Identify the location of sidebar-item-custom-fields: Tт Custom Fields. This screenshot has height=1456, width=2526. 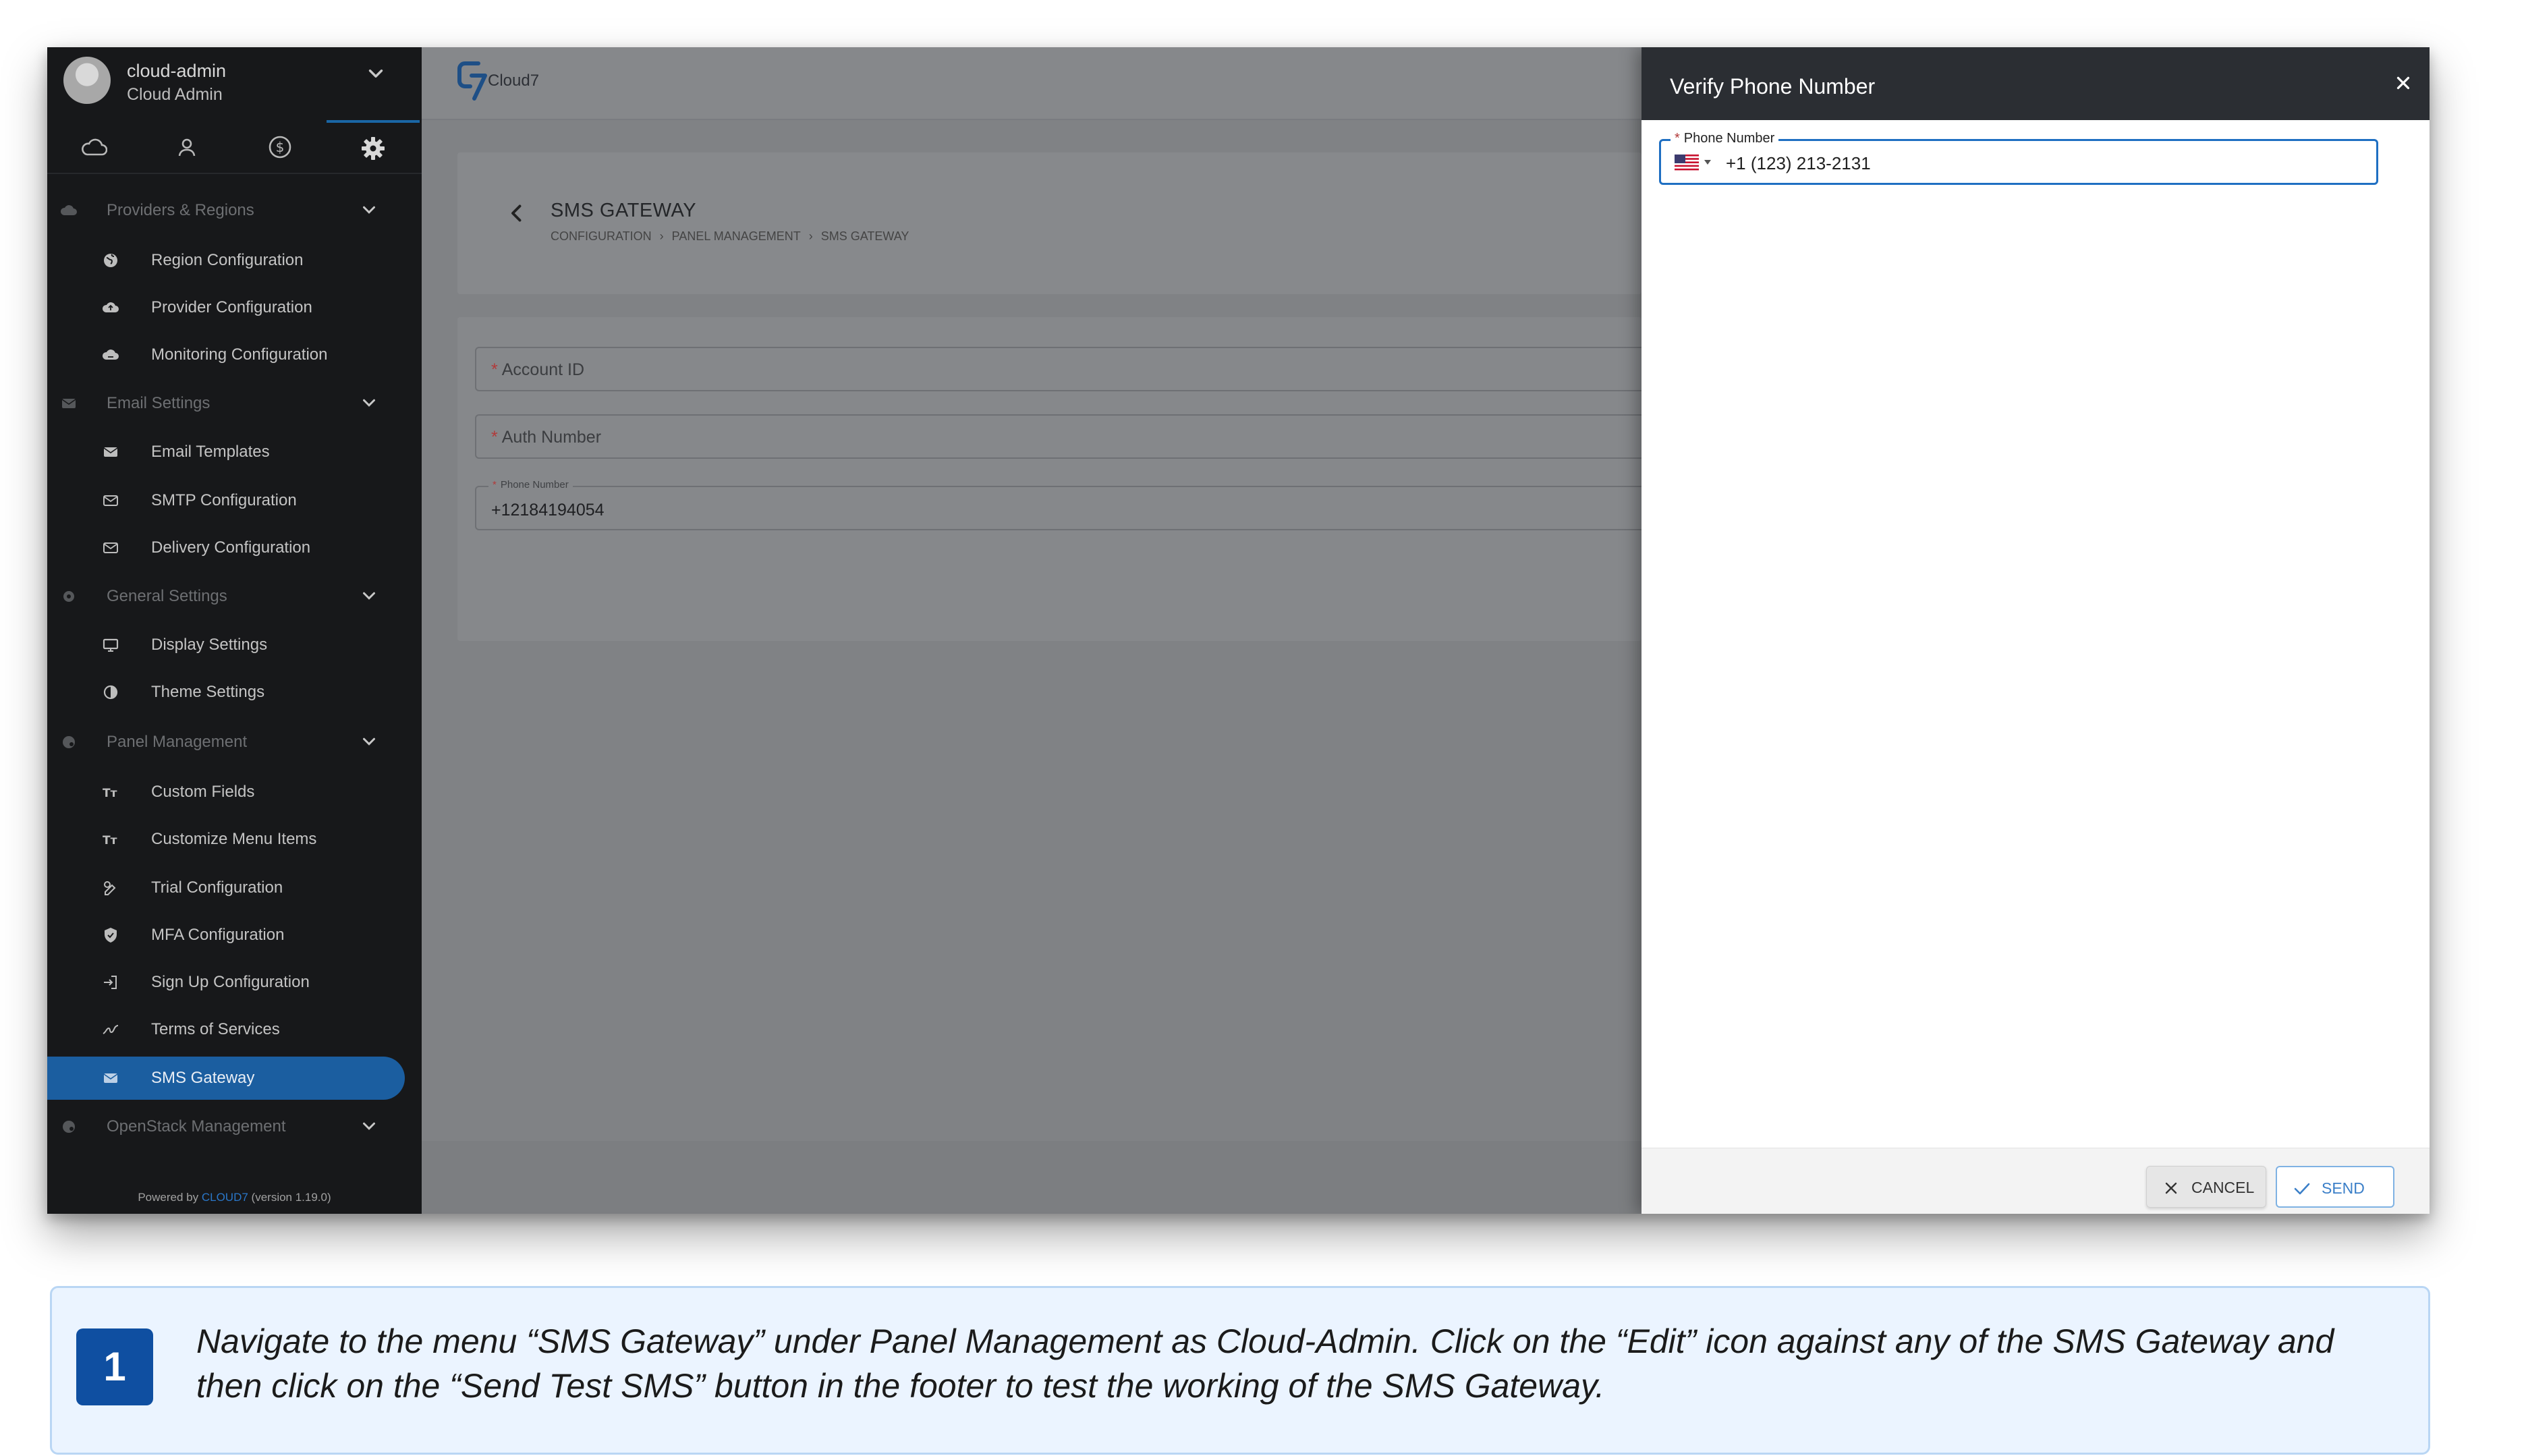
(235, 792).